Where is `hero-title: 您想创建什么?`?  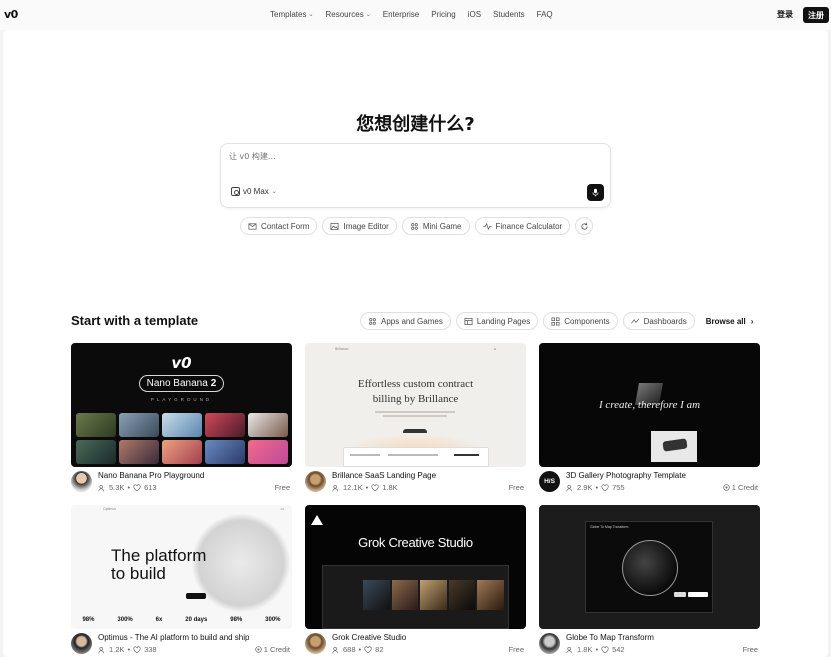 hero-title: 您想创建什么? is located at coordinates (415, 124).